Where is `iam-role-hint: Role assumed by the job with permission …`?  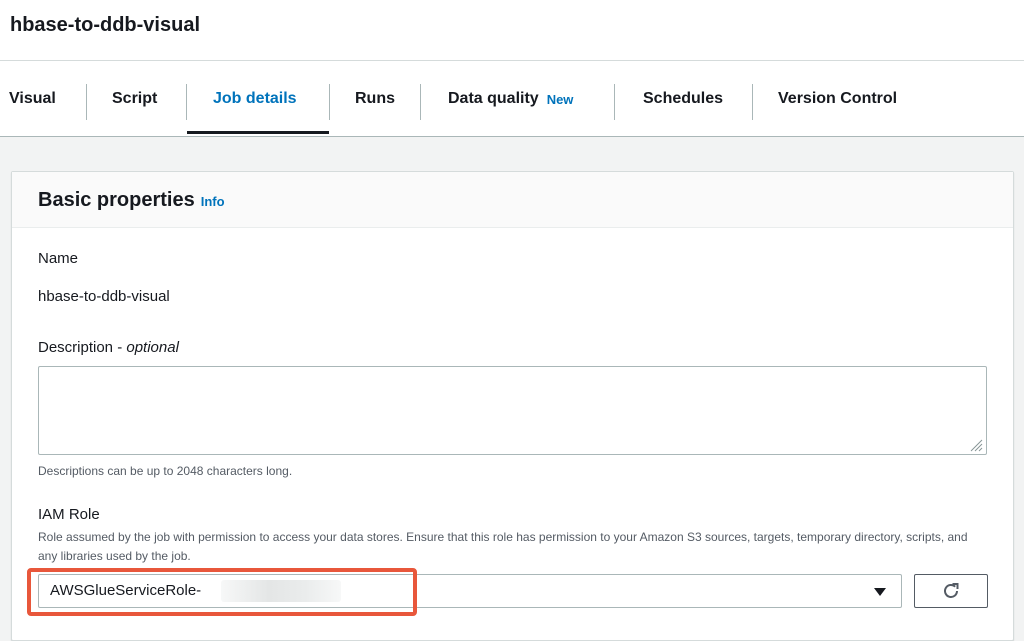 iam-role-hint: Role assumed by the job with permission … is located at coordinates (503, 546).